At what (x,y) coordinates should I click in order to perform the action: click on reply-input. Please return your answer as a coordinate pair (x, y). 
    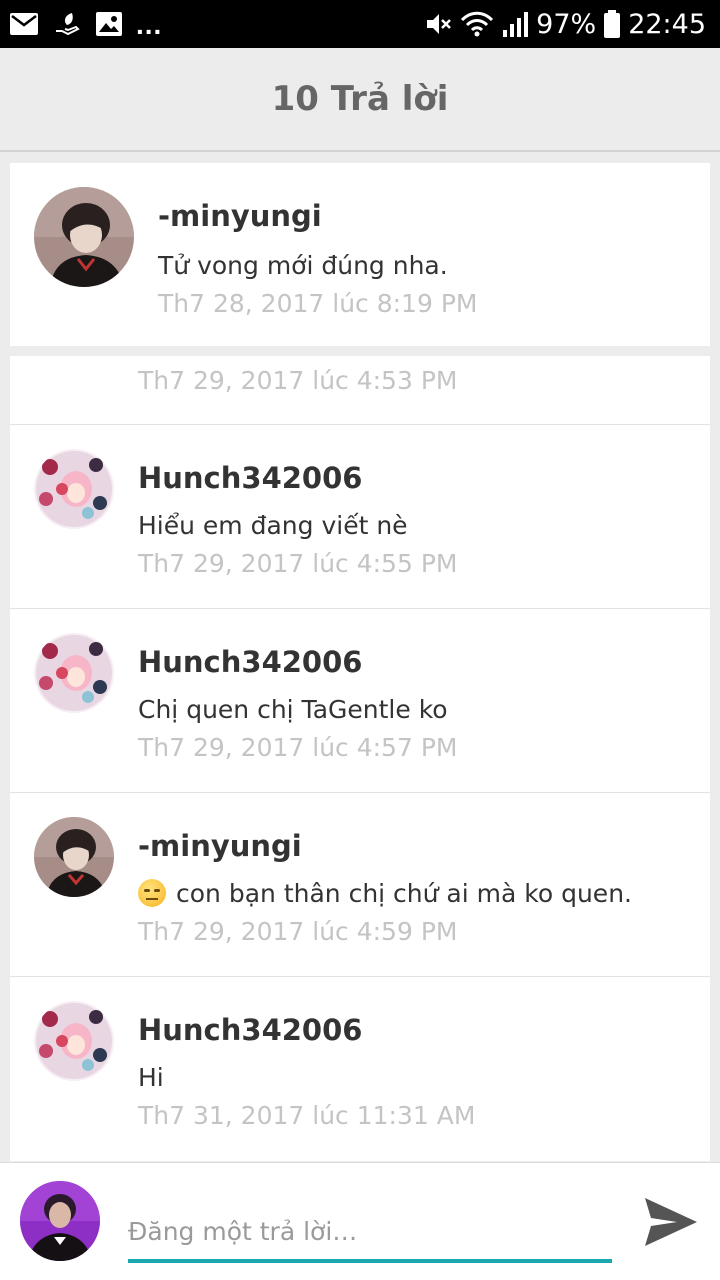
    Looking at the image, I should click on (370, 1231).